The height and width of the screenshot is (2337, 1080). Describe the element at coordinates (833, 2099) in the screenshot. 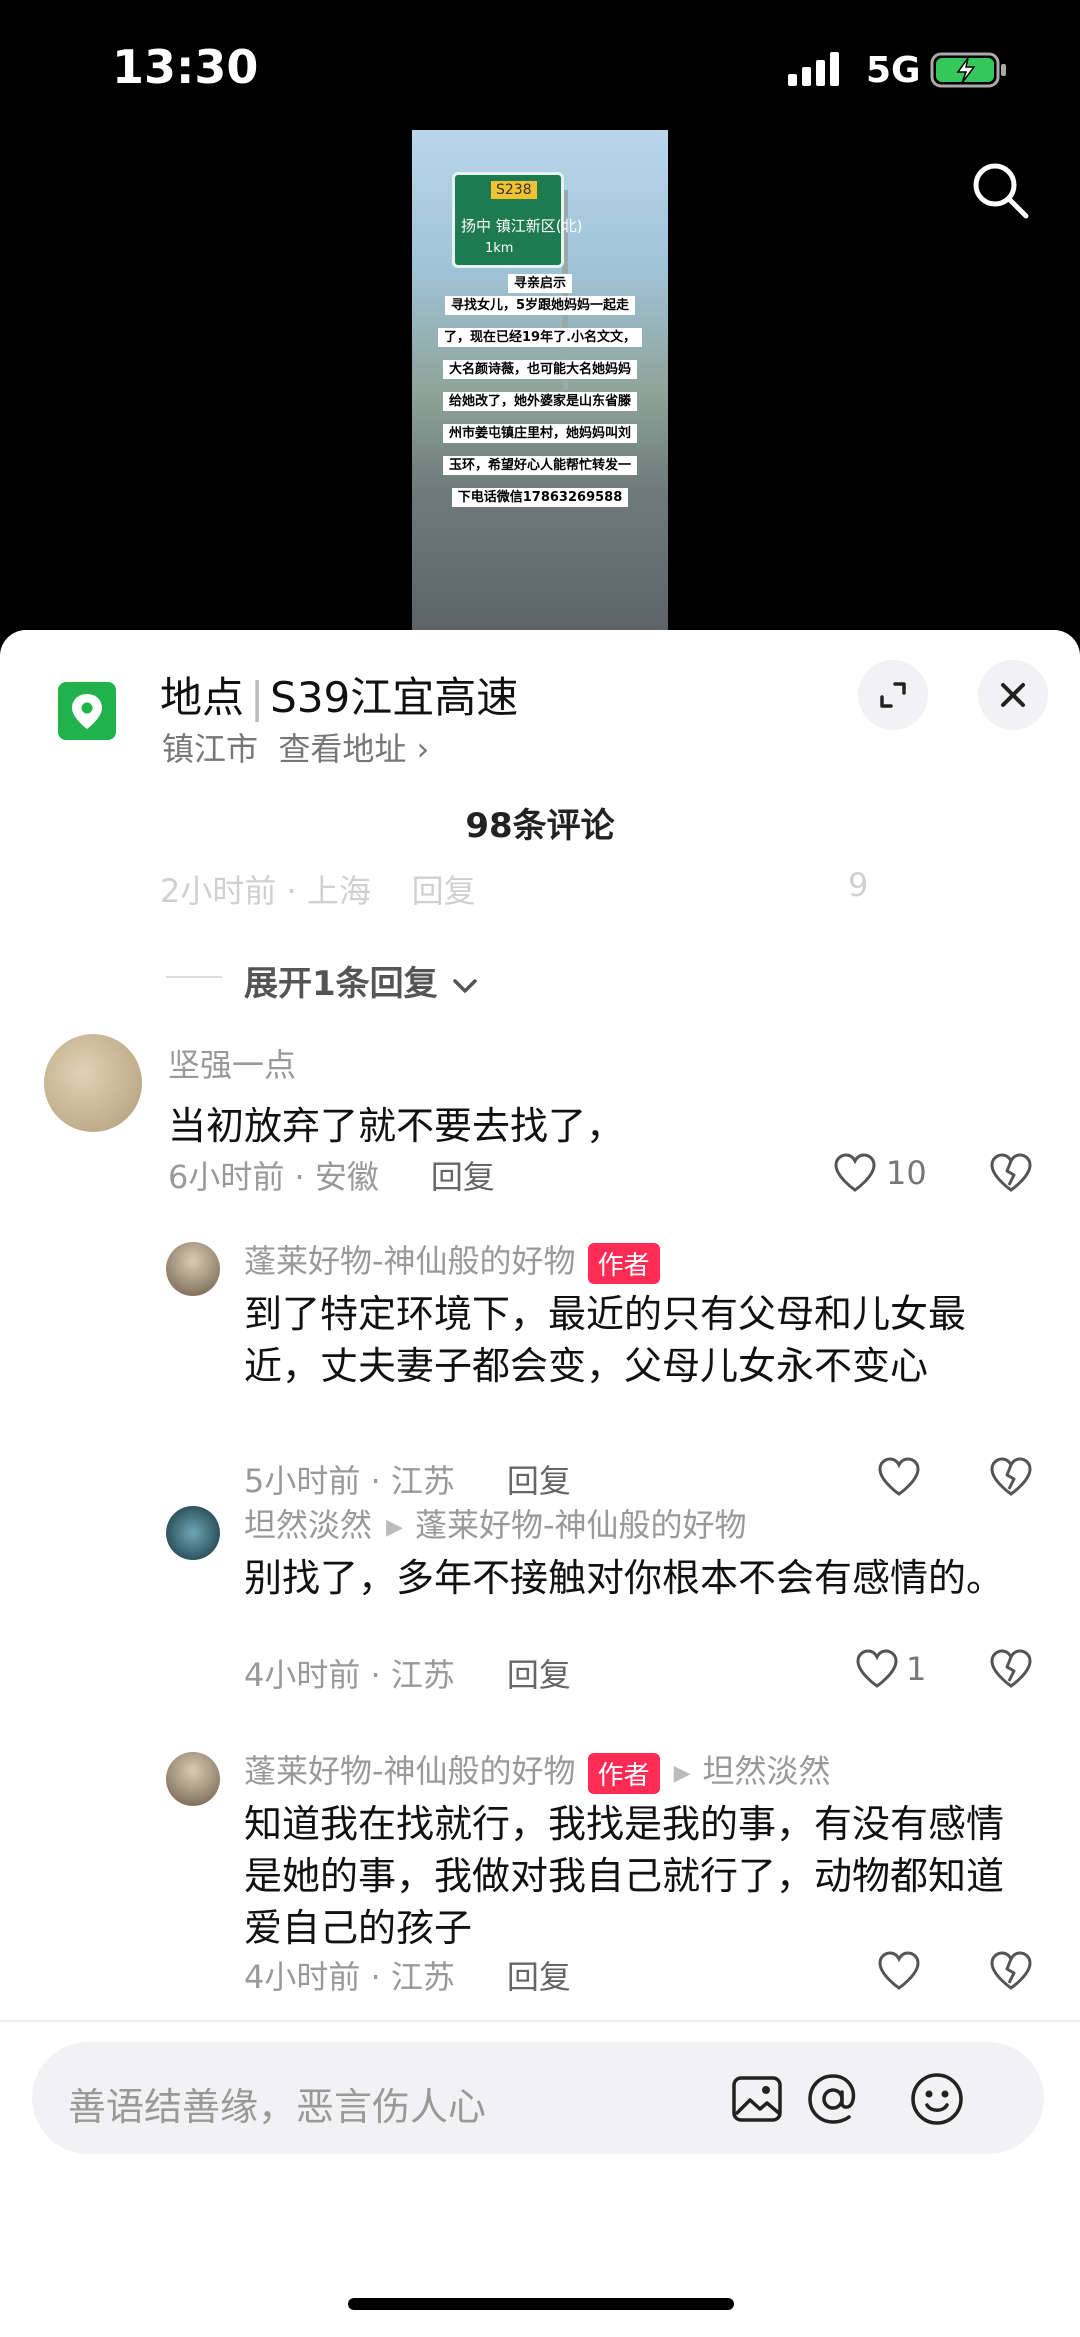

I see `at-icon` at that location.